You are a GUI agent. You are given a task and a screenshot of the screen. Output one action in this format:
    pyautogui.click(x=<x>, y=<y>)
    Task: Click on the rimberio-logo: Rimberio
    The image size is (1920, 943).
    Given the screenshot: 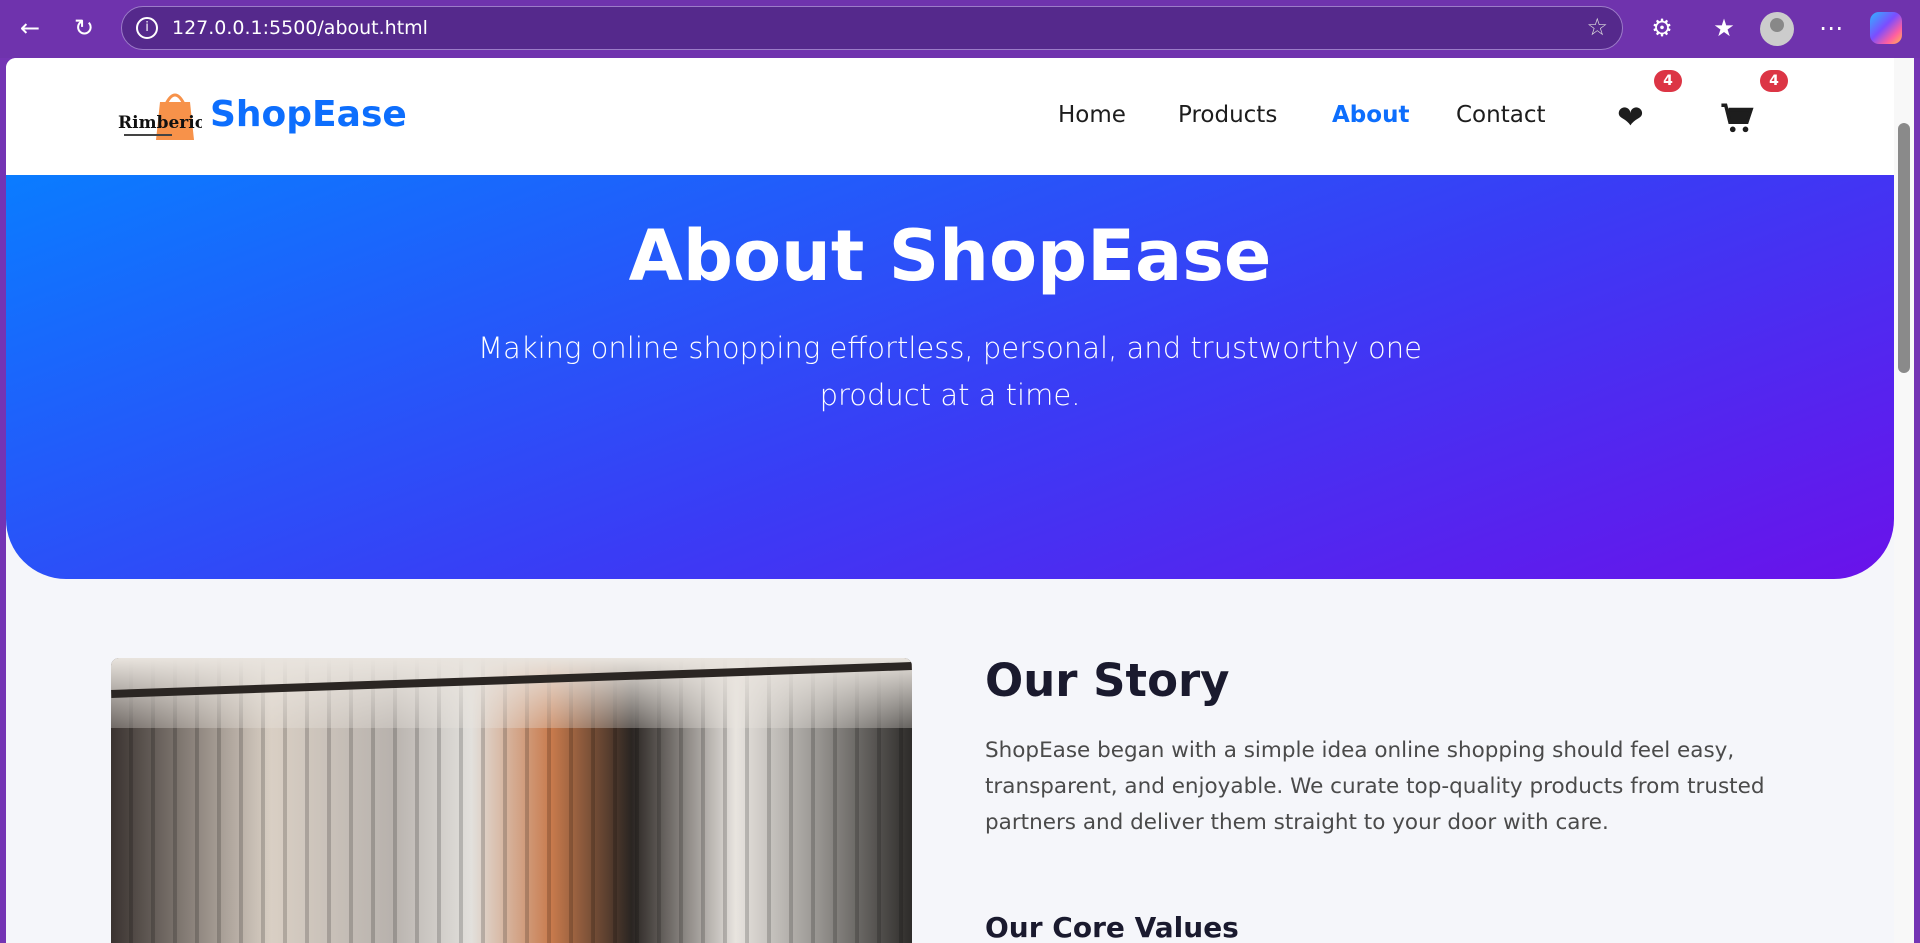 What is the action you would take?
    pyautogui.click(x=159, y=115)
    